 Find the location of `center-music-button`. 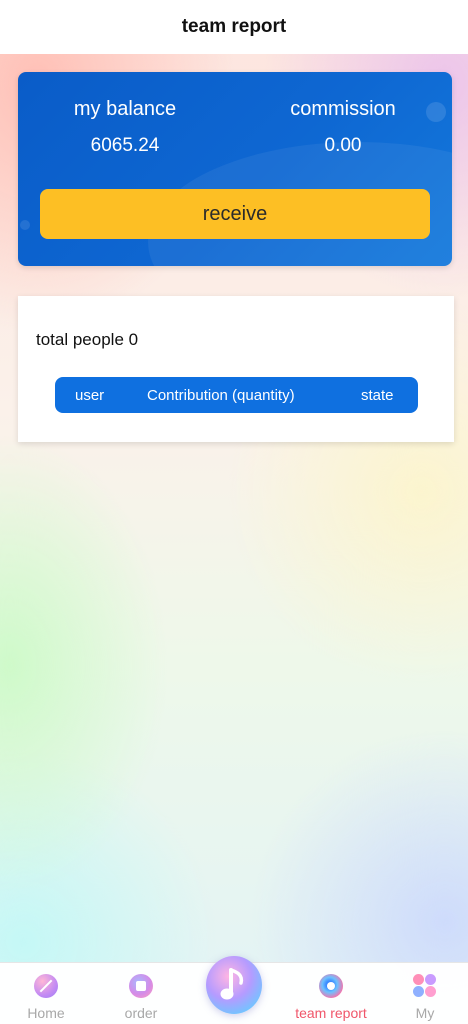

center-music-button is located at coordinates (234, 985).